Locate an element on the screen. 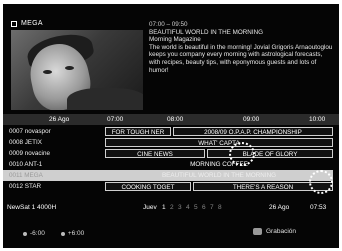  current-channel-name: MEGA is located at coordinates (32, 23).